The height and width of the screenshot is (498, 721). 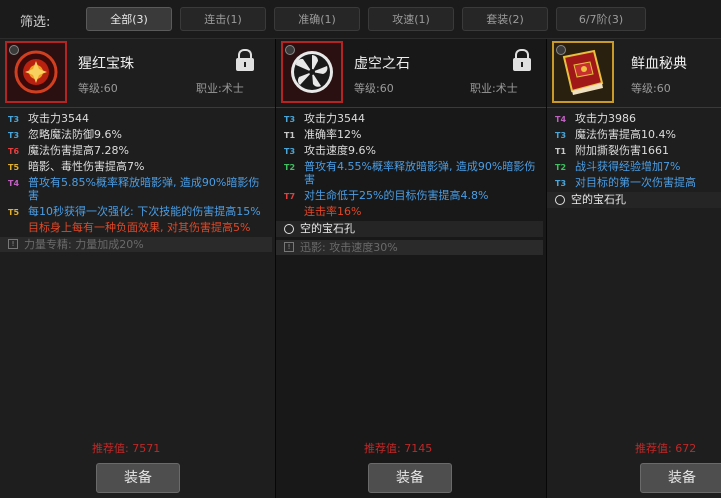 I want to click on passive-skill: ! 力量专精: 力量加成20%, so click(x=136, y=244).